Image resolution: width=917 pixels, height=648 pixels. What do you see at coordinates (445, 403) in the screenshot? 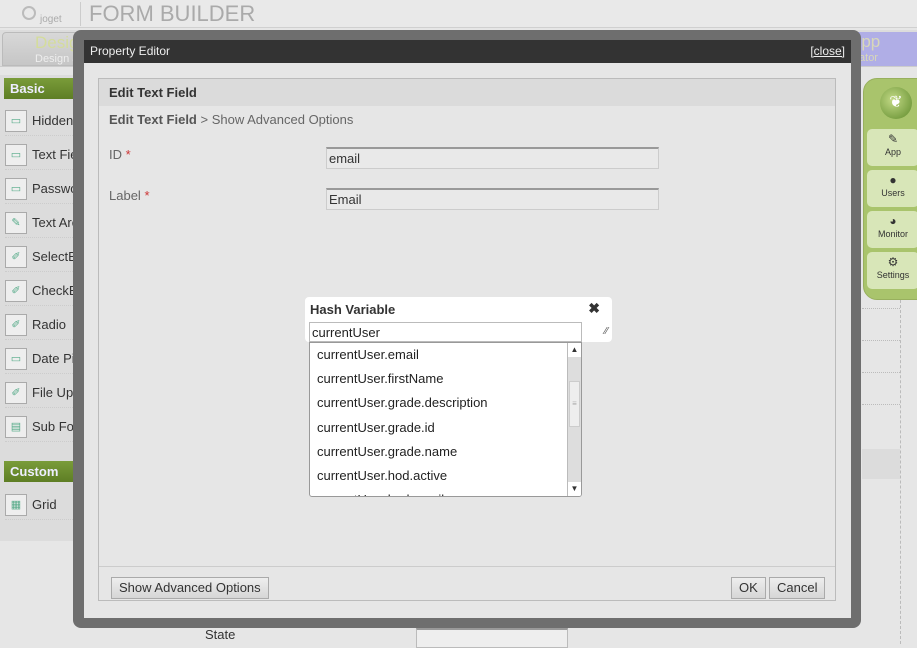
I see `hash-variable-option: currentUser.grade.description` at bounding box center [445, 403].